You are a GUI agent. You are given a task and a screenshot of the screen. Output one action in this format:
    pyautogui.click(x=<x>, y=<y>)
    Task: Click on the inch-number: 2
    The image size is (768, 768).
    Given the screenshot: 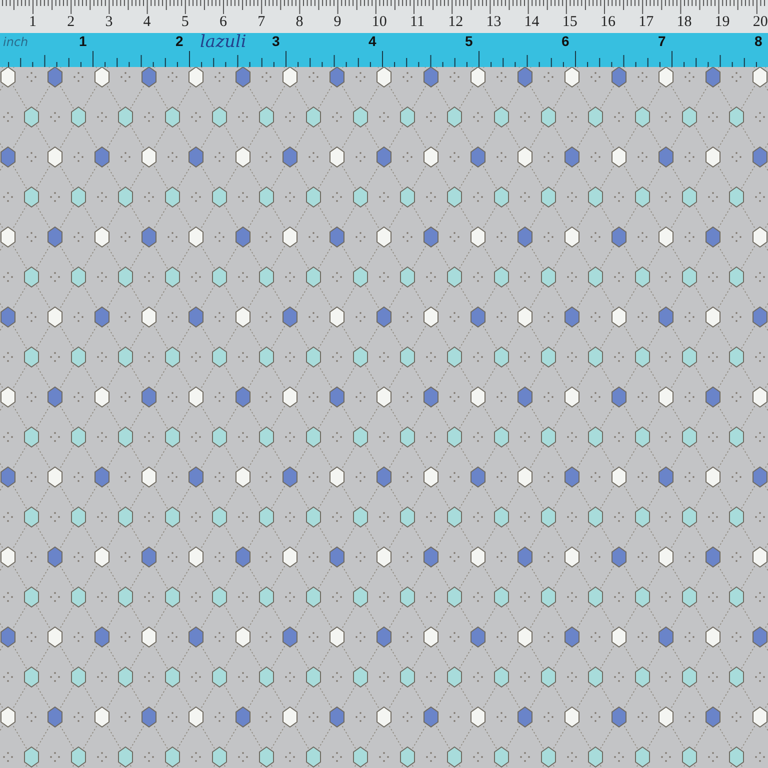 What is the action you would take?
    pyautogui.click(x=180, y=41)
    